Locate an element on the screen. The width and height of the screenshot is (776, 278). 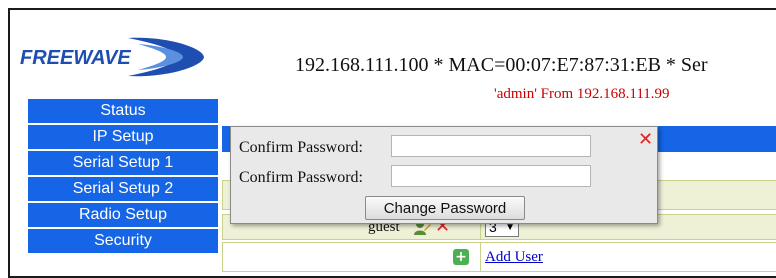
sidebar-item-security: Security is located at coordinates (123, 241).